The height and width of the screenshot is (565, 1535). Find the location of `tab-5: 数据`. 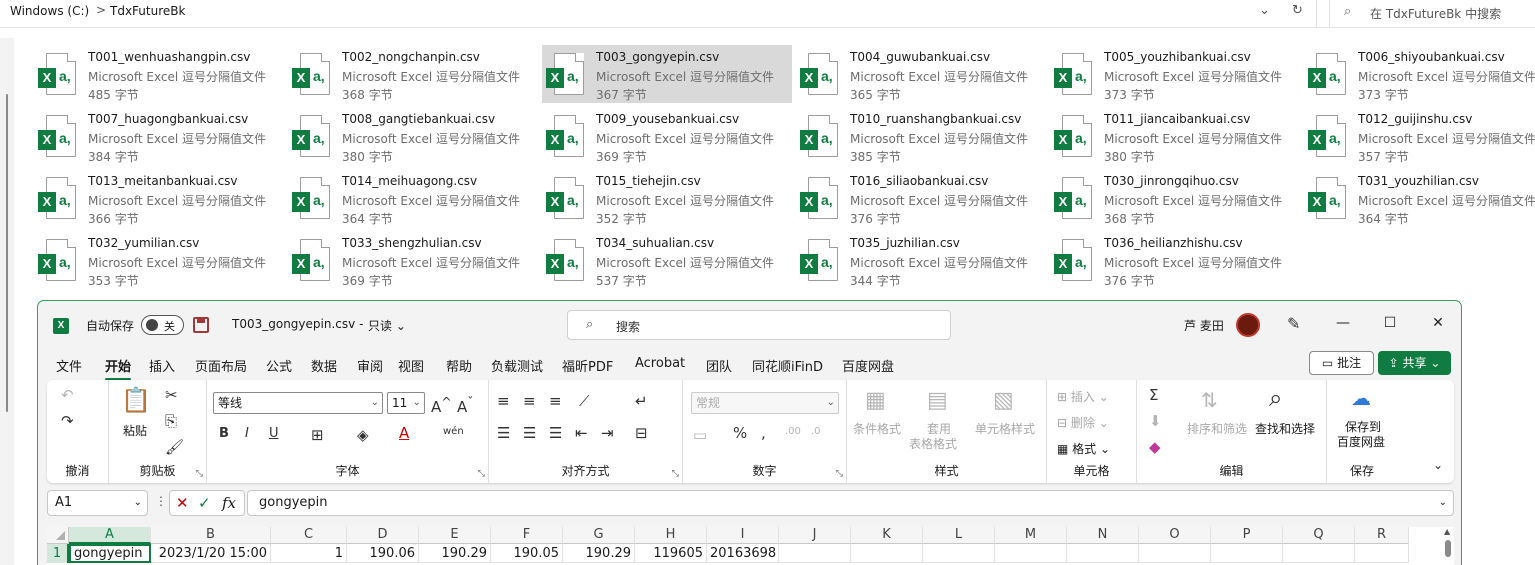

tab-5: 数据 is located at coordinates (324, 365).